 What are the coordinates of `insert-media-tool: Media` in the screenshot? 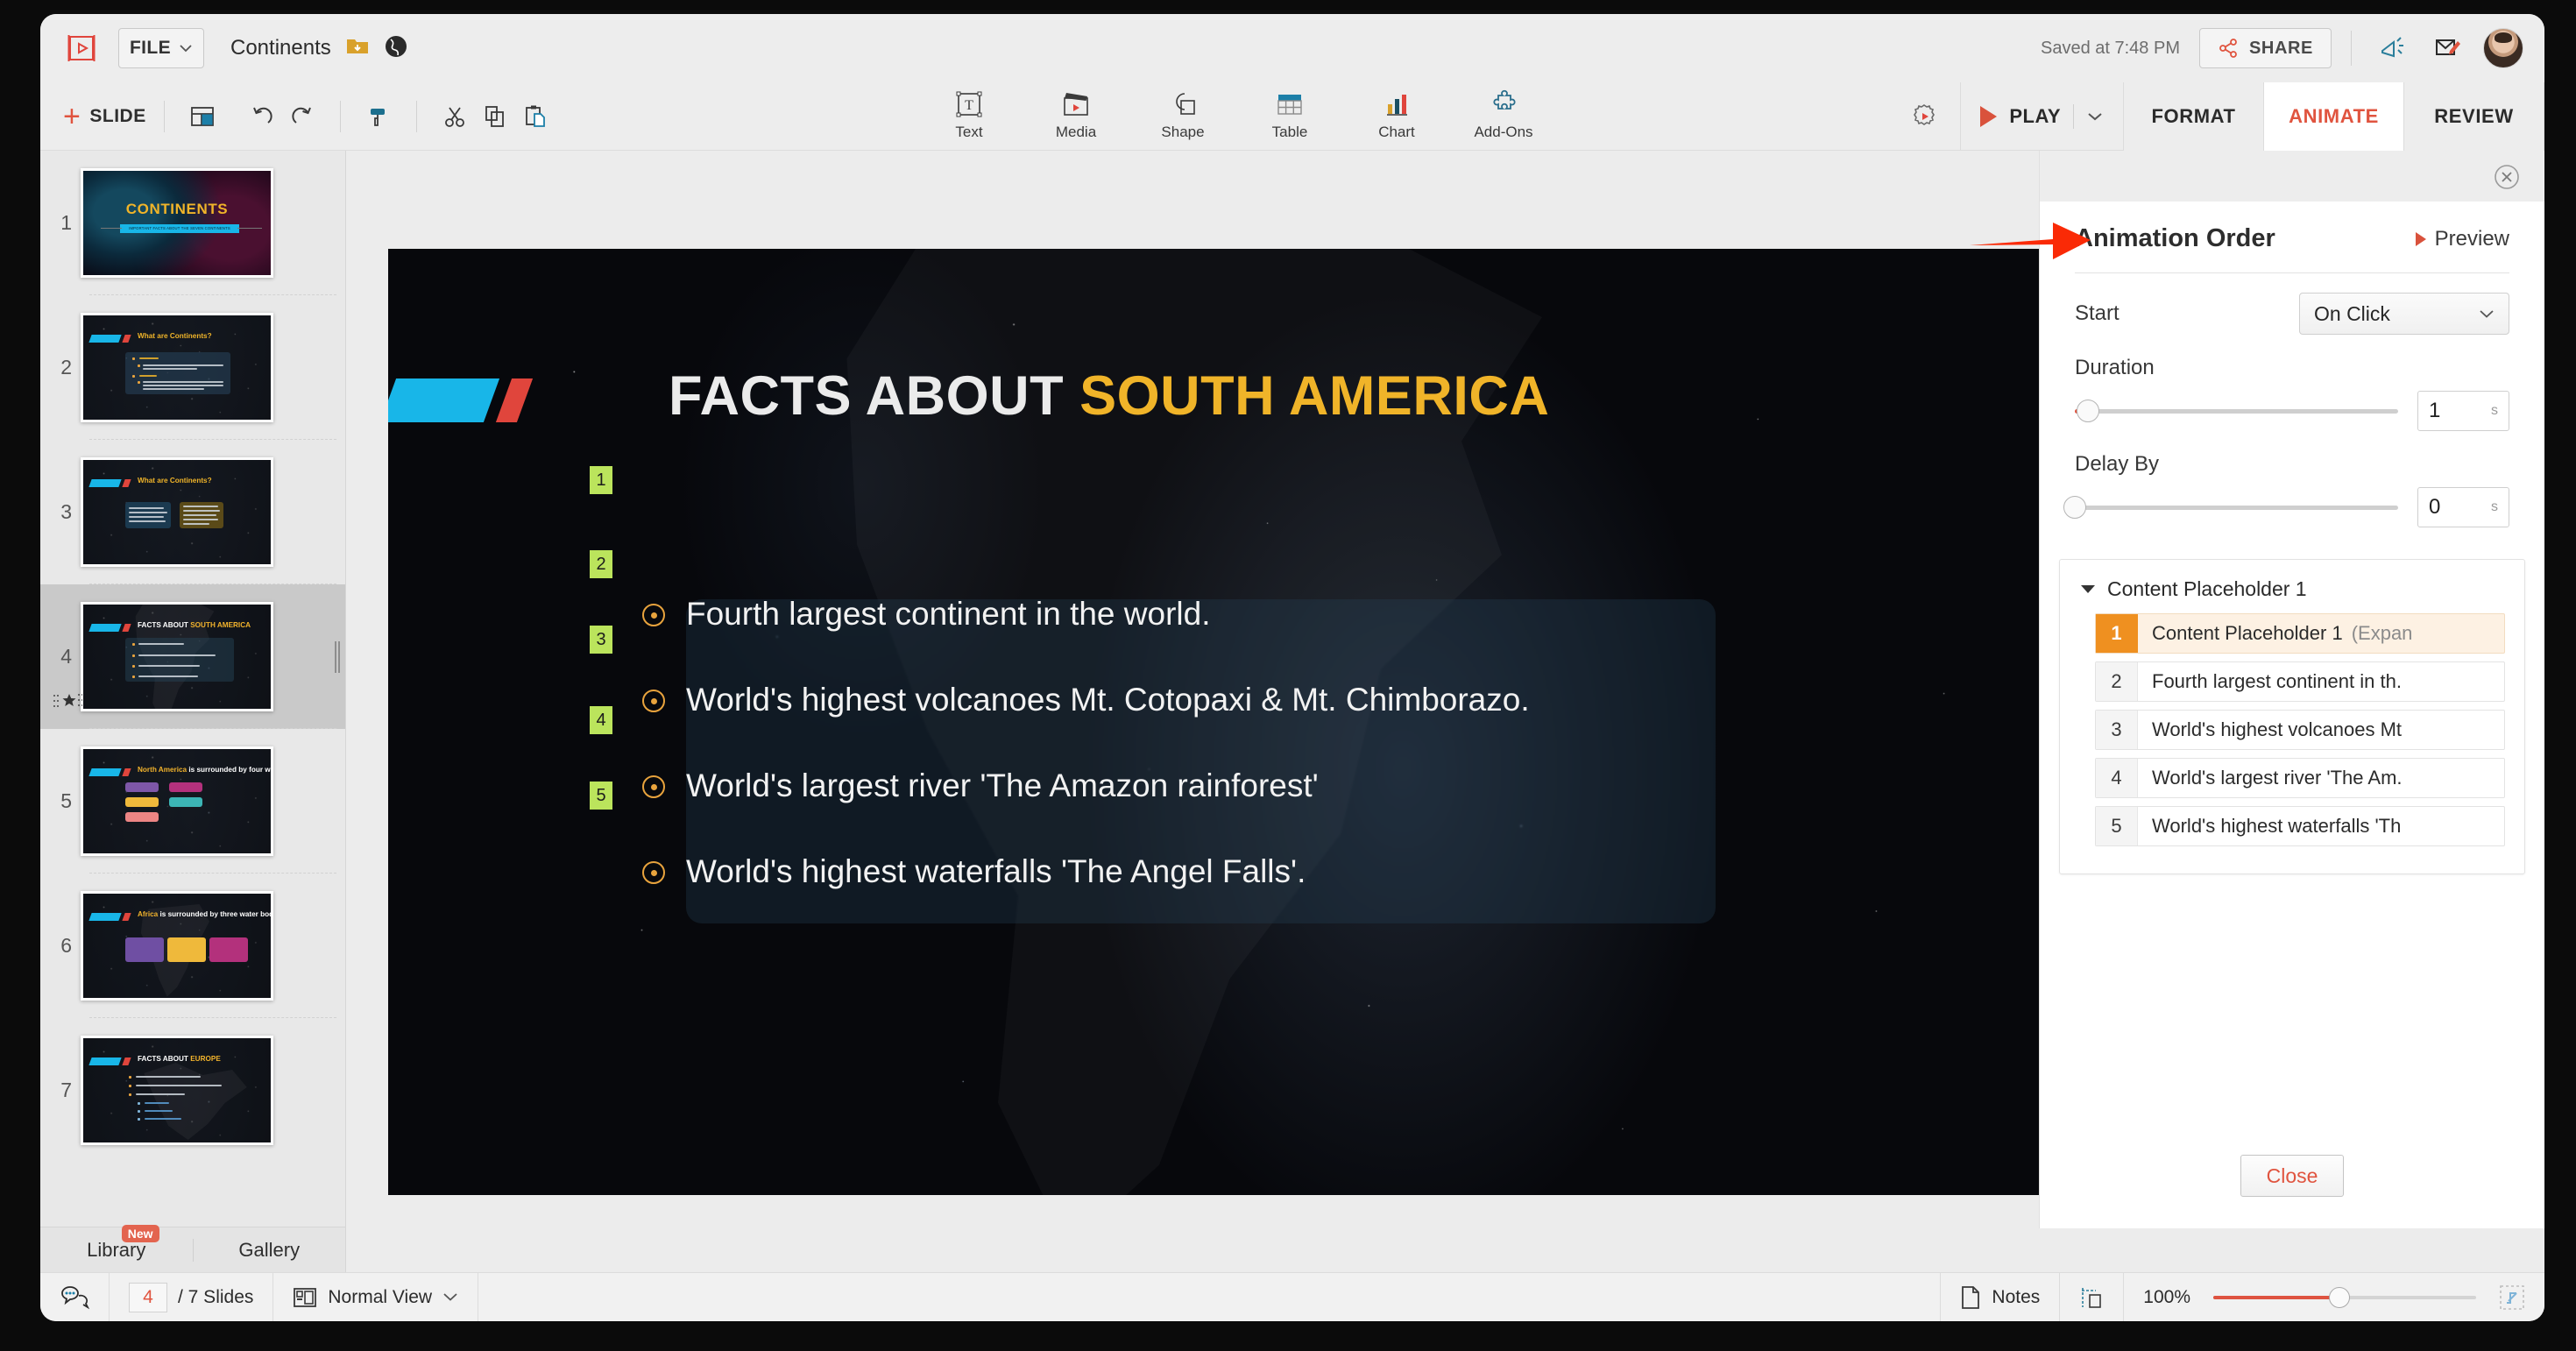 It's located at (1076, 114).